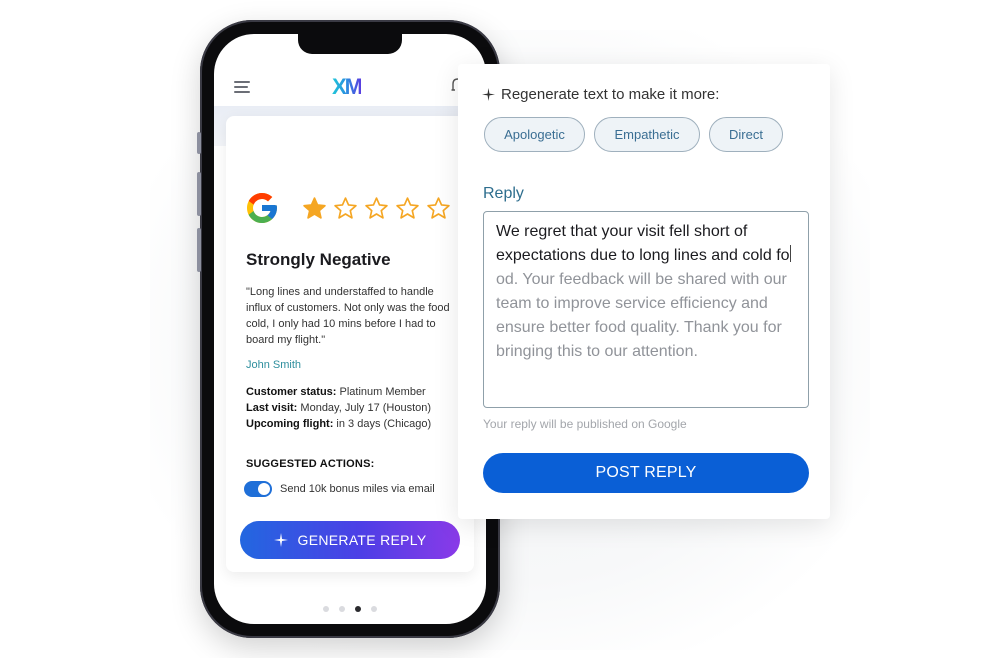 The image size is (1000, 658). Describe the element at coordinates (362, 540) in the screenshot. I see `generate-reply-label: GENERATE REPLY` at that location.